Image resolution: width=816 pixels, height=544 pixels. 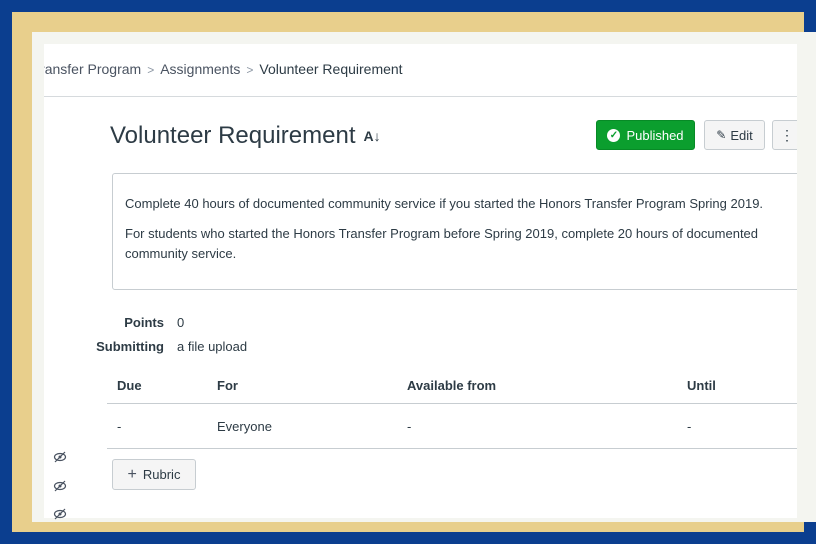 I want to click on rubric-label: Rubric, so click(x=161, y=474).